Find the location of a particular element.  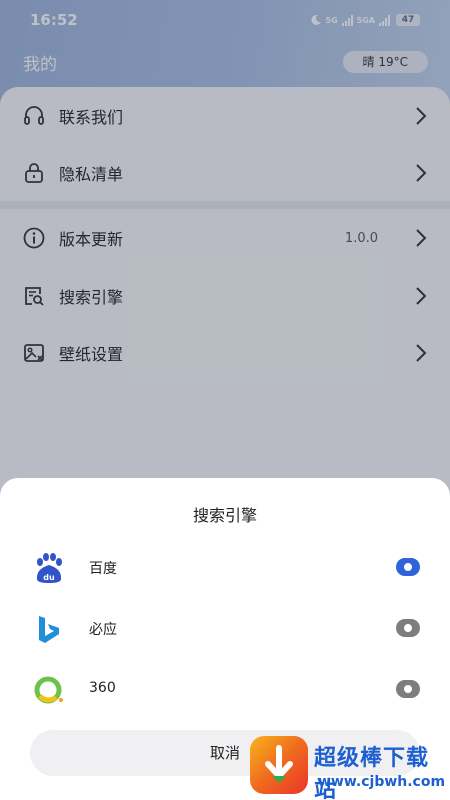

svg-text: du is located at coordinates (49, 577).